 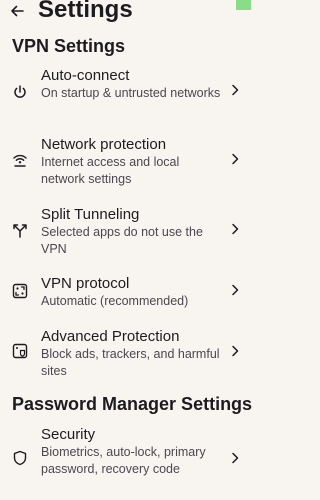 What do you see at coordinates (104, 144) in the screenshot?
I see `settings-item-label: Network protection` at bounding box center [104, 144].